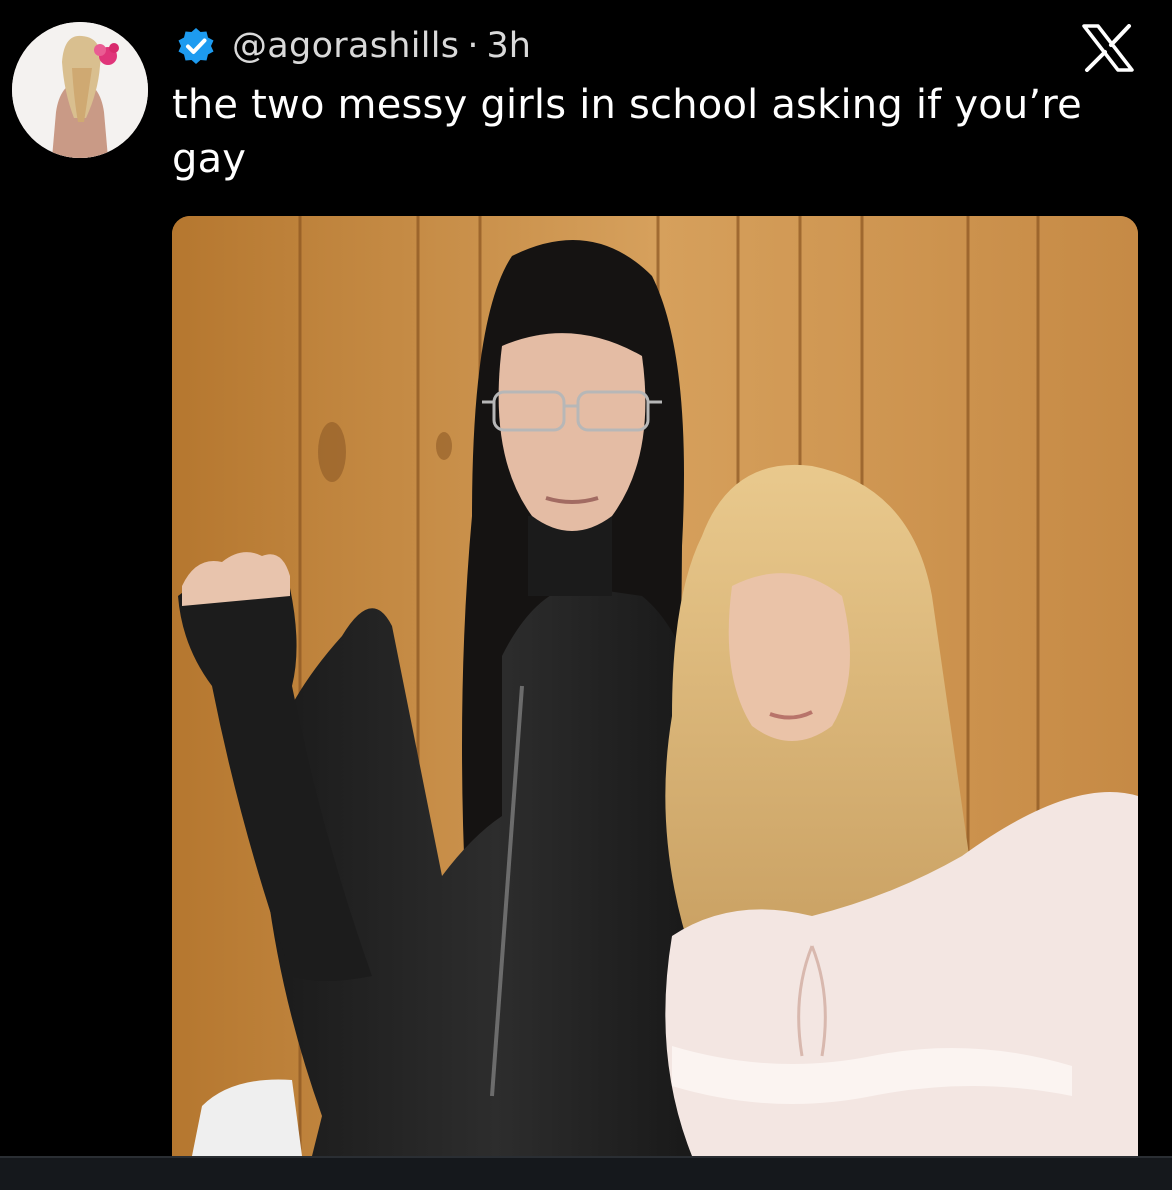 This screenshot has width=1172, height=1190. I want to click on tweet-header: @agorashills · 3h, so click(353, 46).